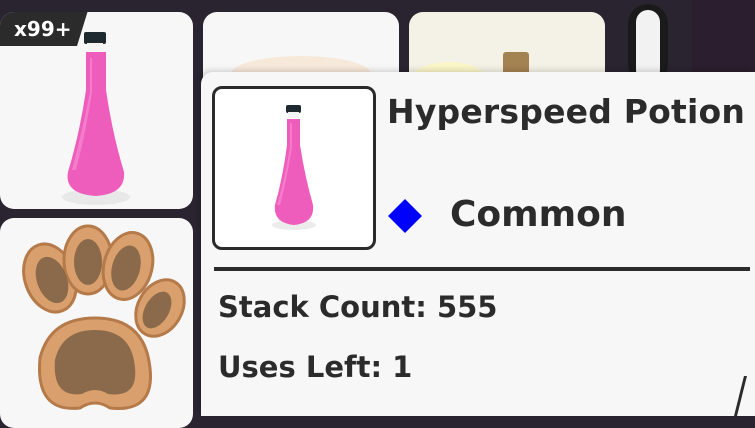 This screenshot has height=428, width=755. Describe the element at coordinates (405, 216) in the screenshot. I see `rarity-diamond-icon` at that location.